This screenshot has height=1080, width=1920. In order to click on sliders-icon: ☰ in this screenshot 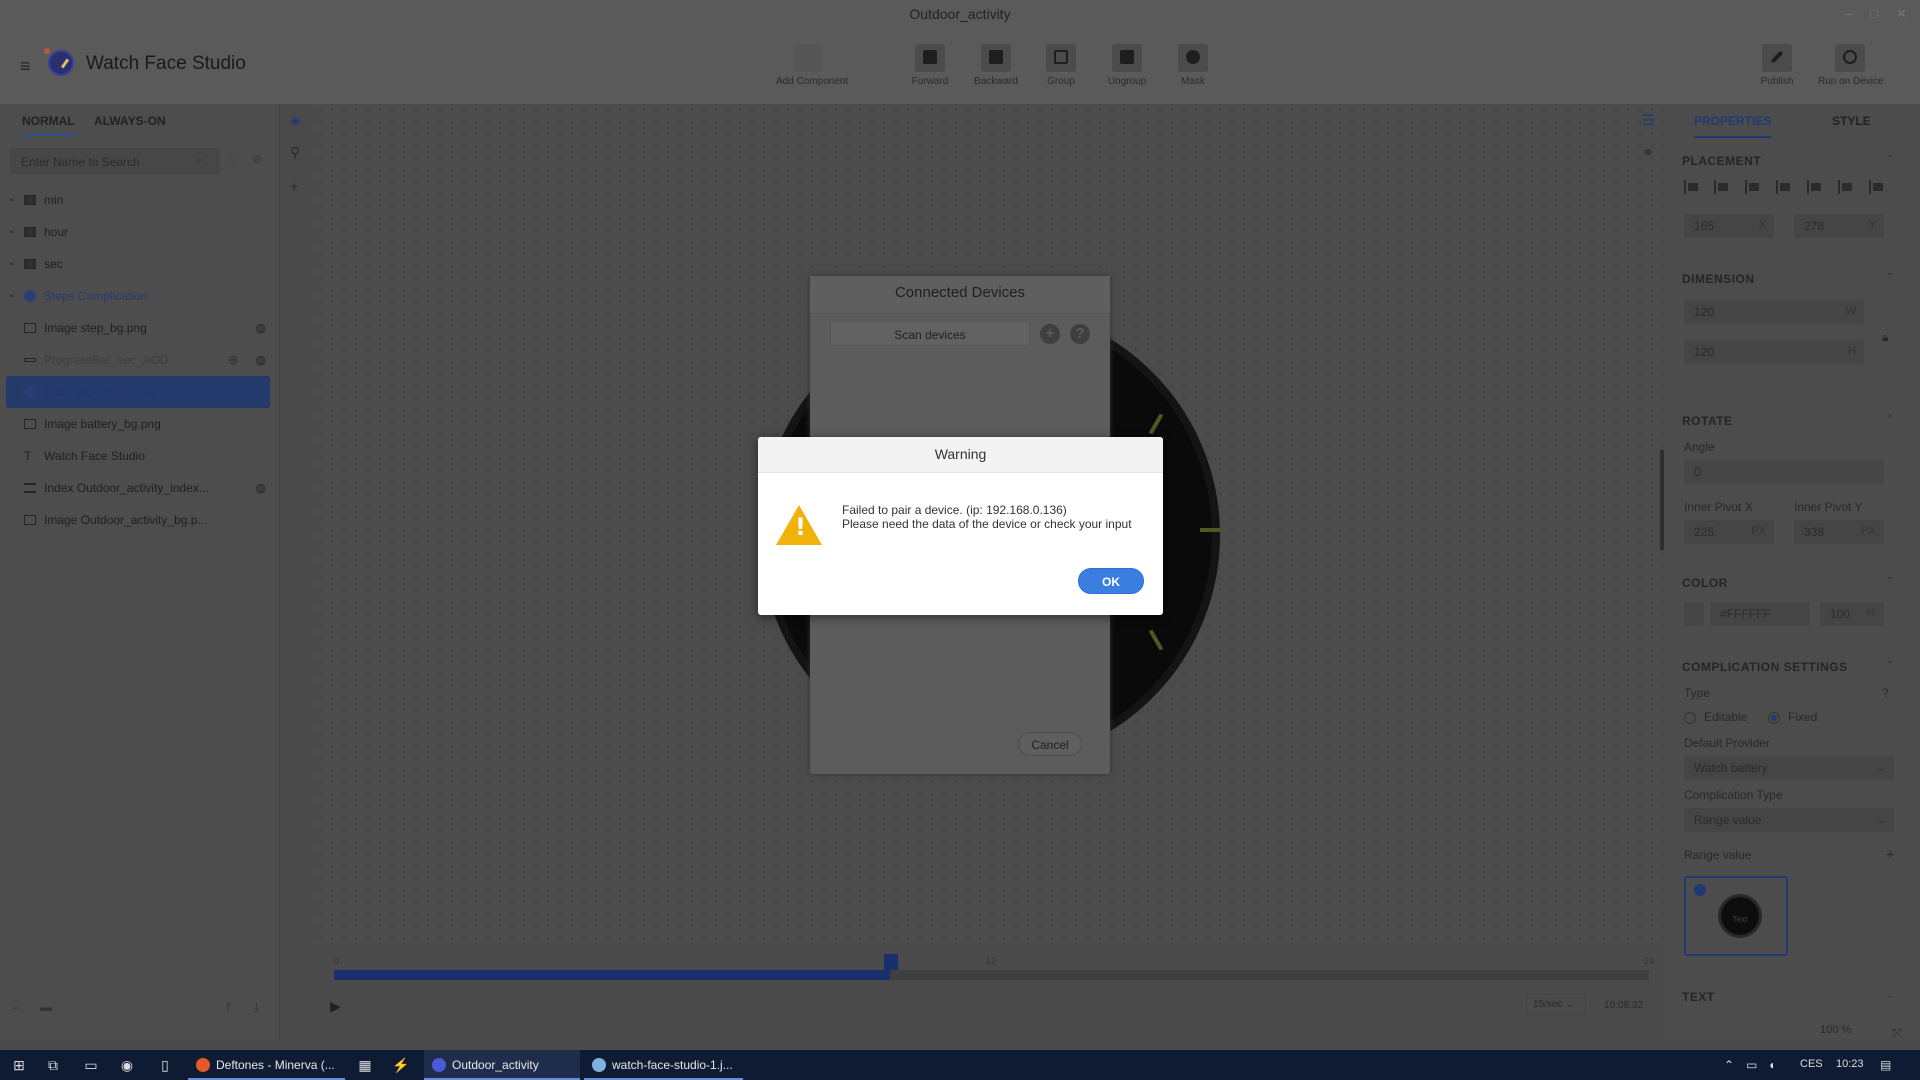, I will do `click(1648, 120)`.